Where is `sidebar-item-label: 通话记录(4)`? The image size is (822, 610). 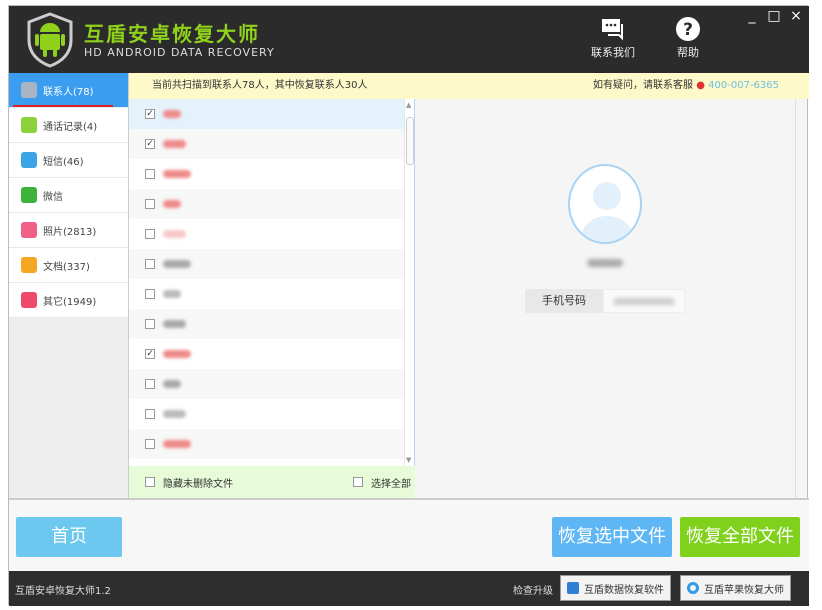 sidebar-item-label: 通话记录(4) is located at coordinates (70, 127).